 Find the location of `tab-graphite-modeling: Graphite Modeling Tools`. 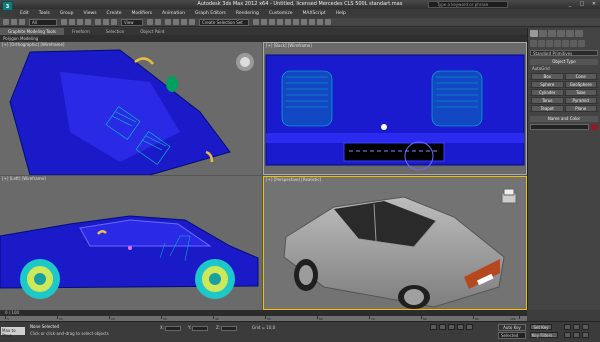

tab-graphite-modeling: Graphite Modeling Tools is located at coordinates (32, 31).